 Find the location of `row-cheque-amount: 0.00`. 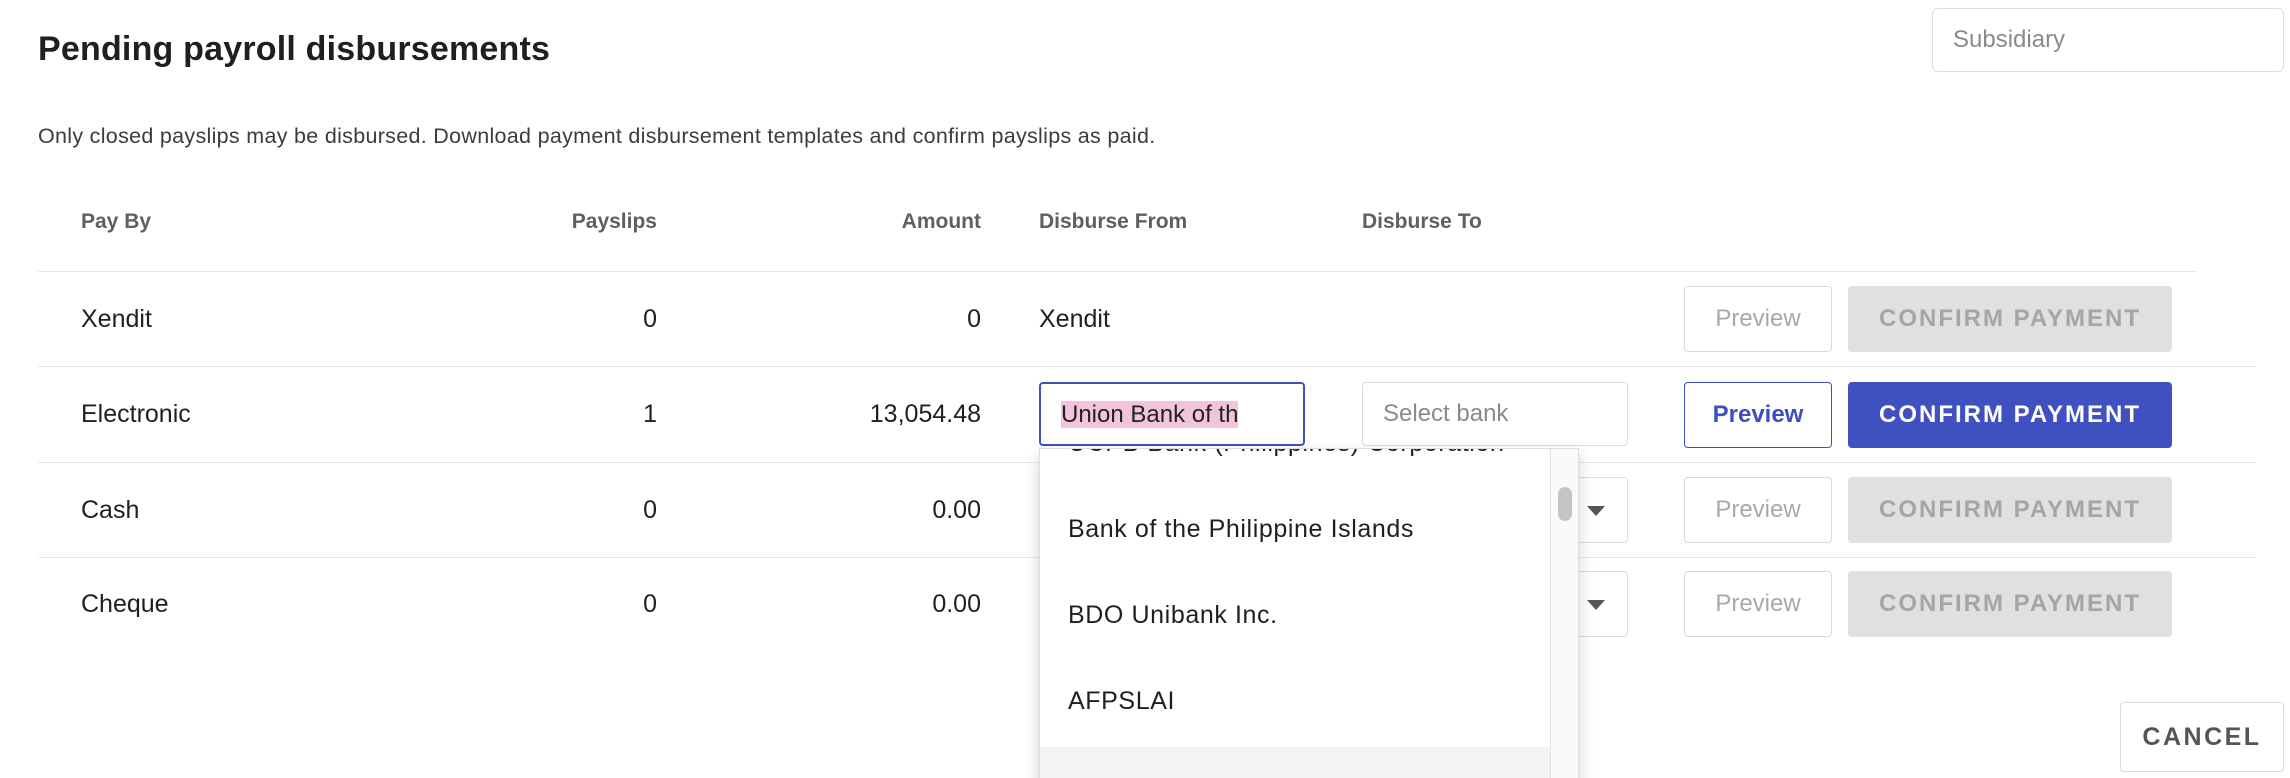

row-cheque-amount: 0.00 is located at coordinates (956, 604).